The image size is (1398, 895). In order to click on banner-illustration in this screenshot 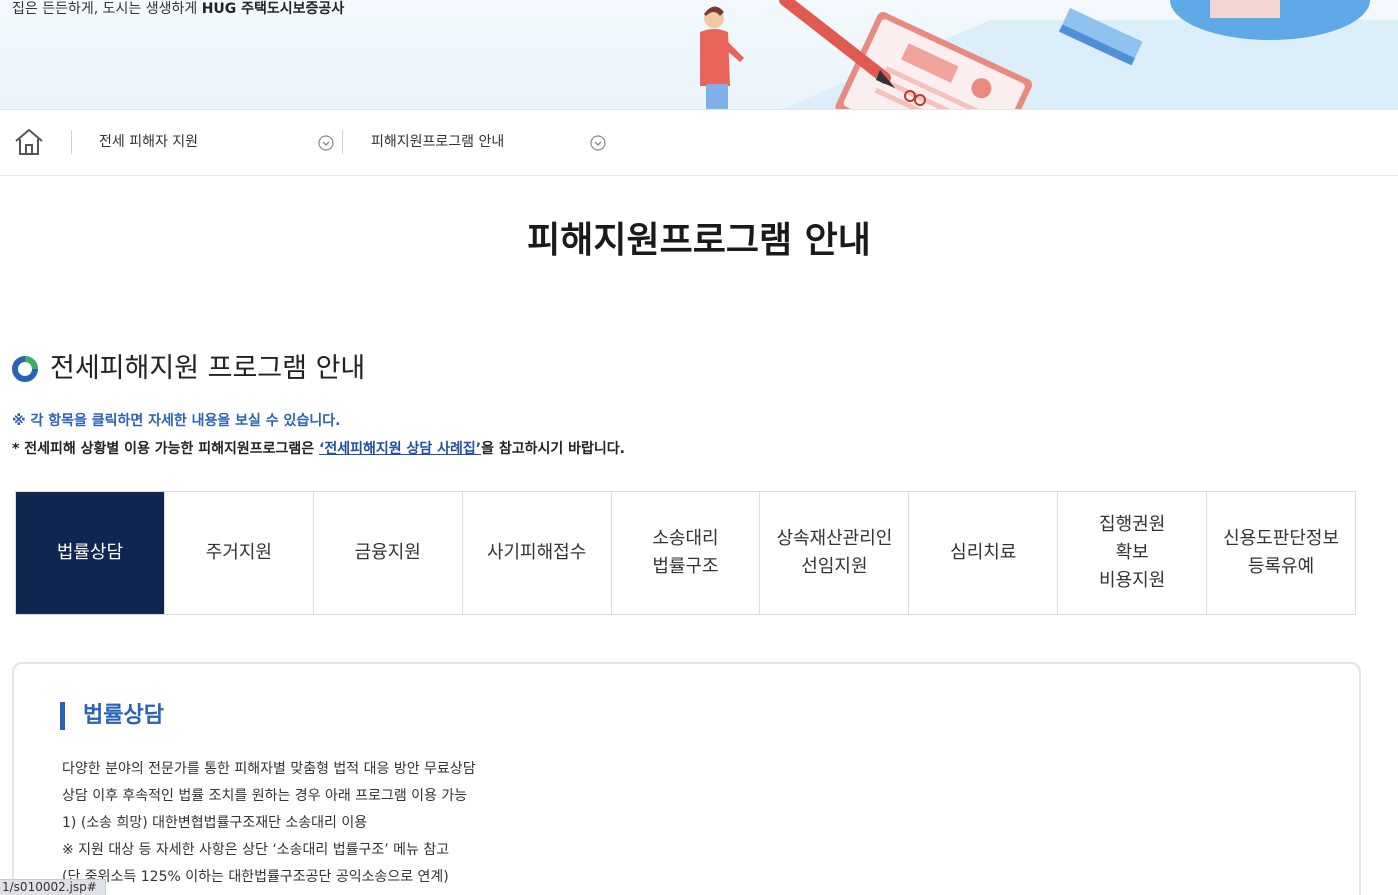, I will do `click(1049, 54)`.